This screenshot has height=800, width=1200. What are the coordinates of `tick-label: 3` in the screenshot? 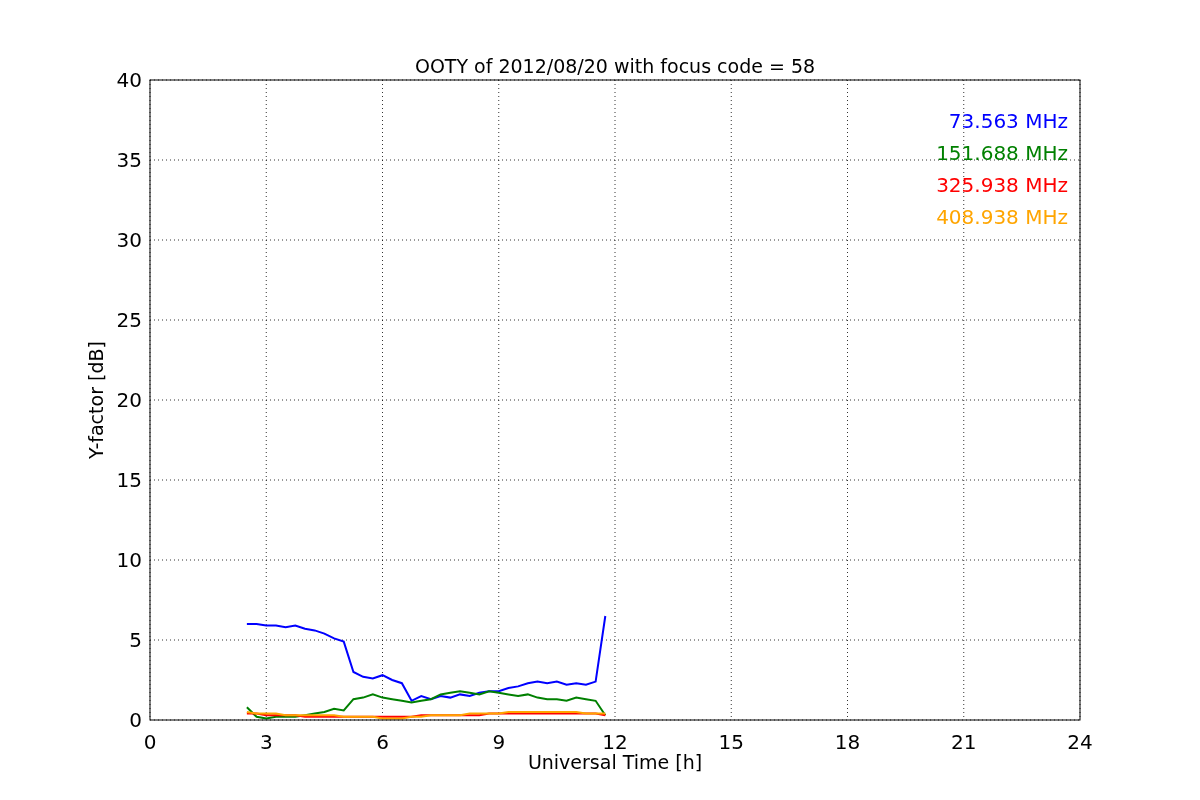 It's located at (266, 742).